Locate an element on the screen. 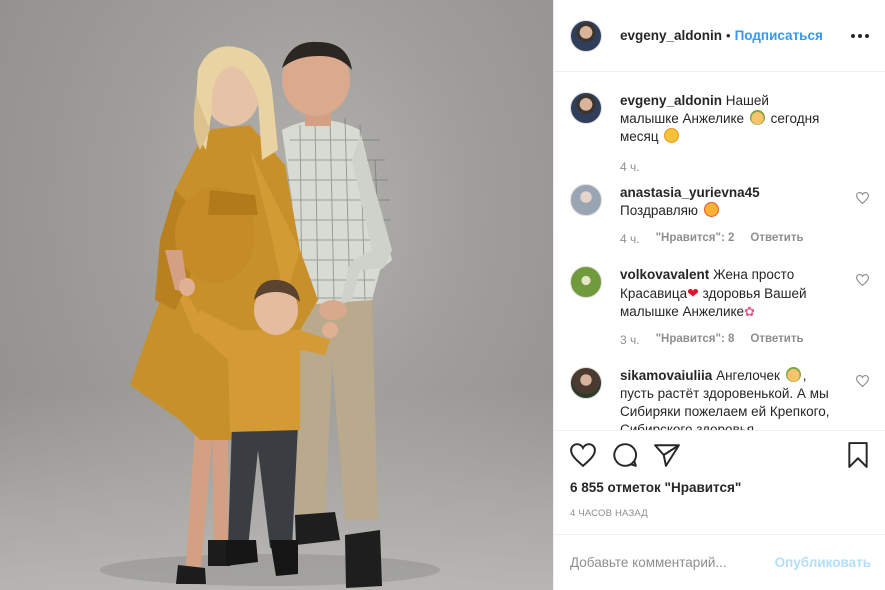 The image size is (885, 590). comment-time: 3 ч. is located at coordinates (630, 340).